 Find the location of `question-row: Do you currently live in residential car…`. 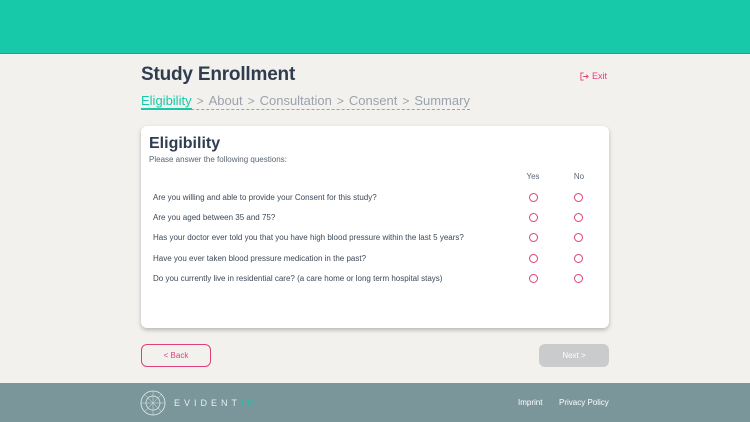

question-row: Do you currently live in residential car… is located at coordinates (378, 279).